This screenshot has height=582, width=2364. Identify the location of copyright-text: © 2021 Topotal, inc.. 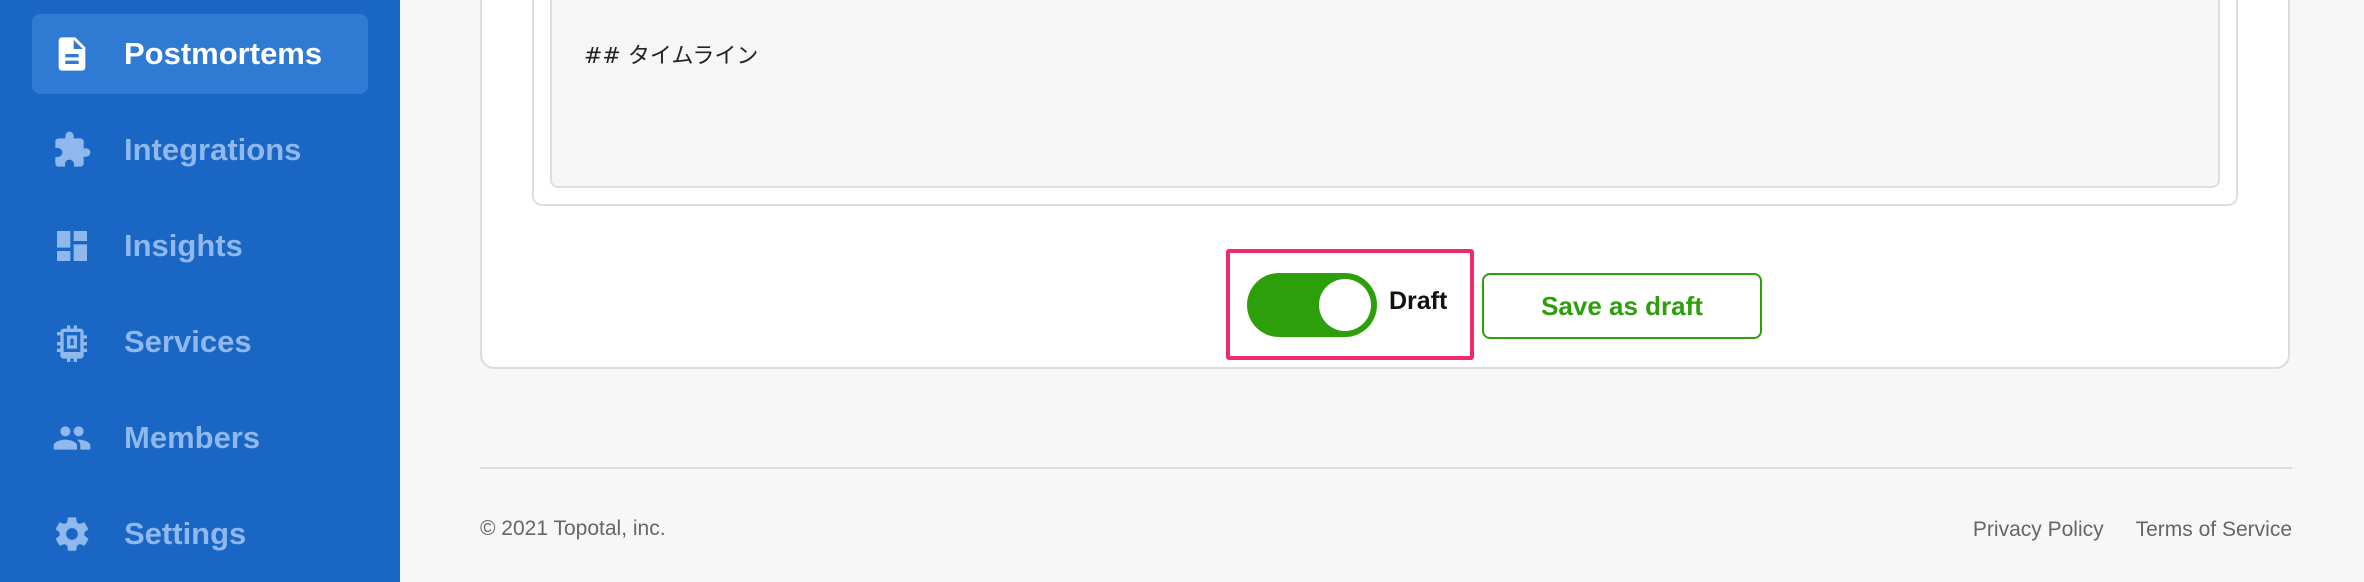
(573, 528).